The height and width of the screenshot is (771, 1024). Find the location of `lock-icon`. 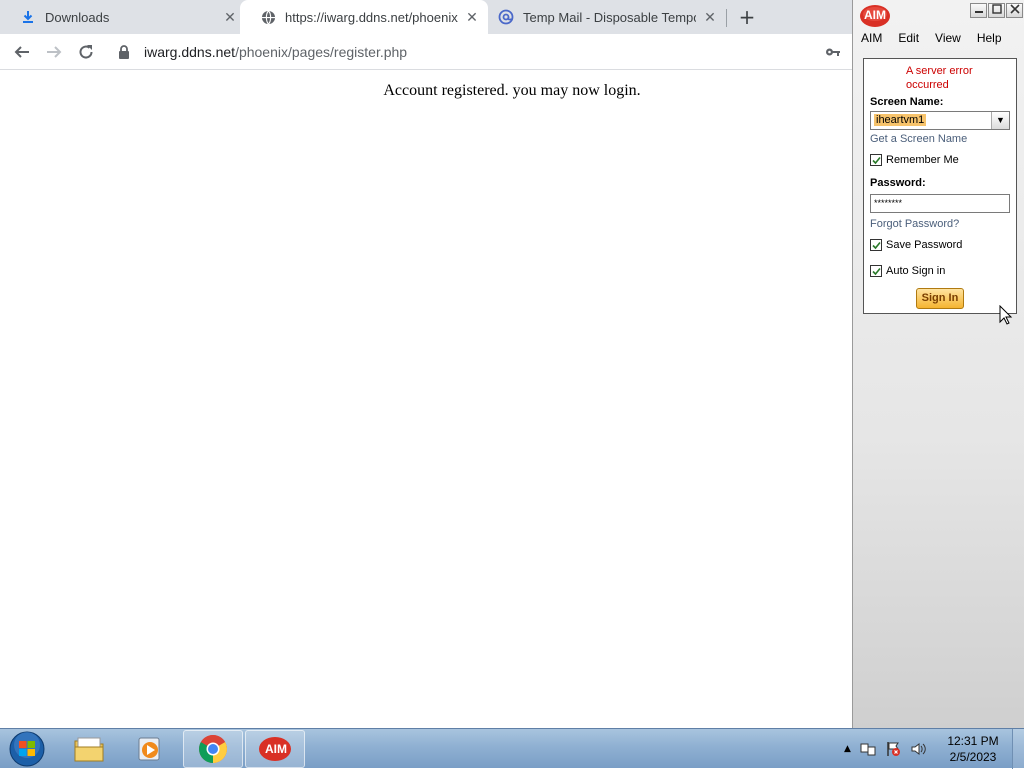

lock-icon is located at coordinates (126, 52).